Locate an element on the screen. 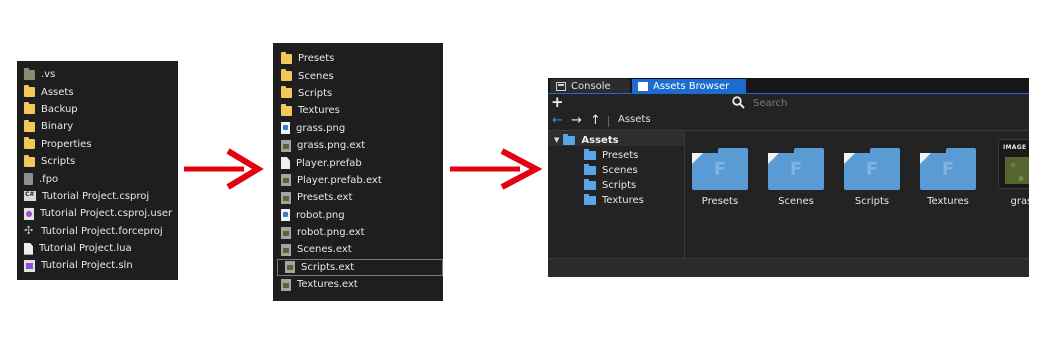 The image size is (1041, 357). file-item: Player.prefab.ext is located at coordinates (358, 180).